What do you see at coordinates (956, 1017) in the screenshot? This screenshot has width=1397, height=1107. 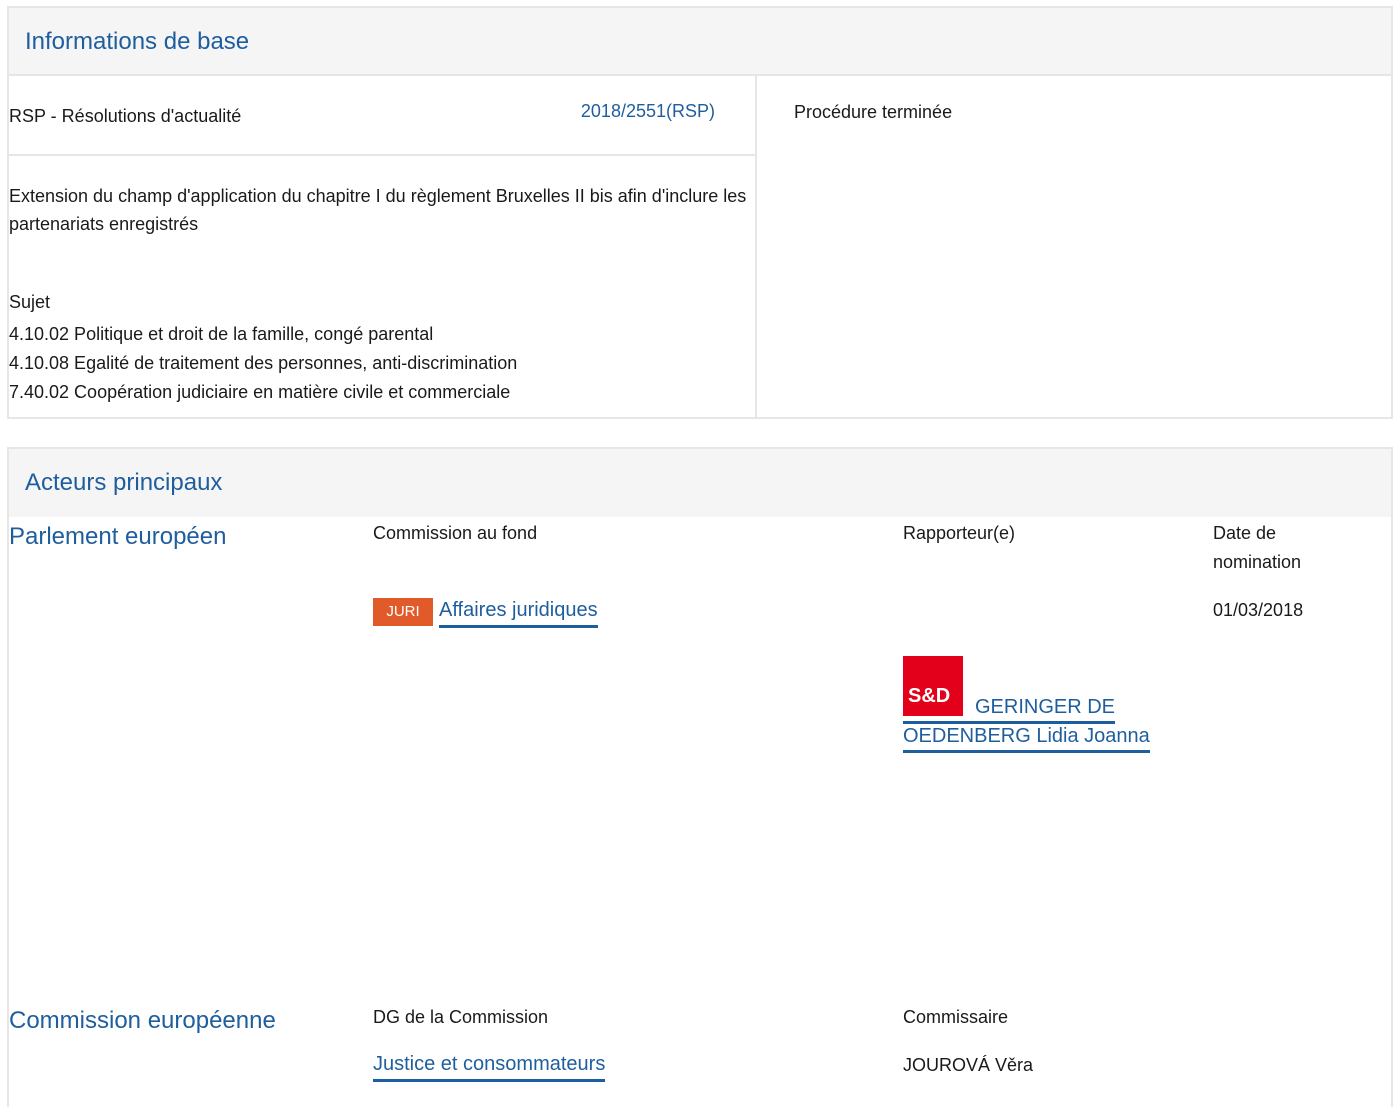 I see `commissioner-header: Commissaire` at bounding box center [956, 1017].